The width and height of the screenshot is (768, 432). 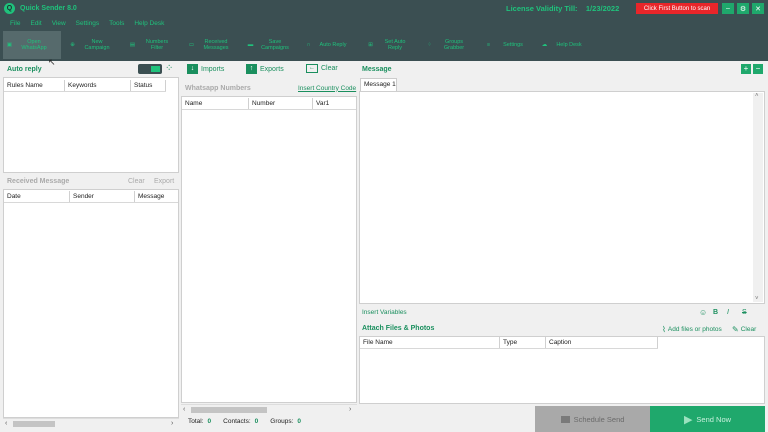 I want to click on mouse-cursor-icon: ↖, so click(x=52, y=62).